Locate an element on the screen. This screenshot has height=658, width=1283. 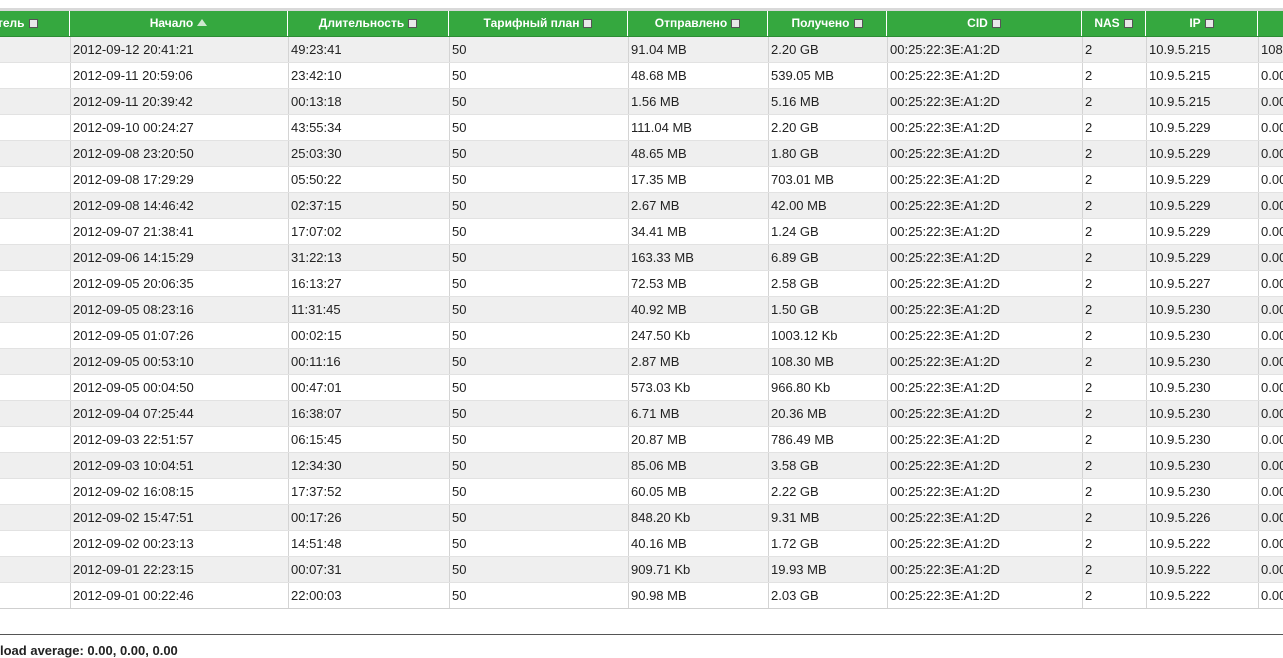
column-header-extra is located at coordinates (1270, 23).